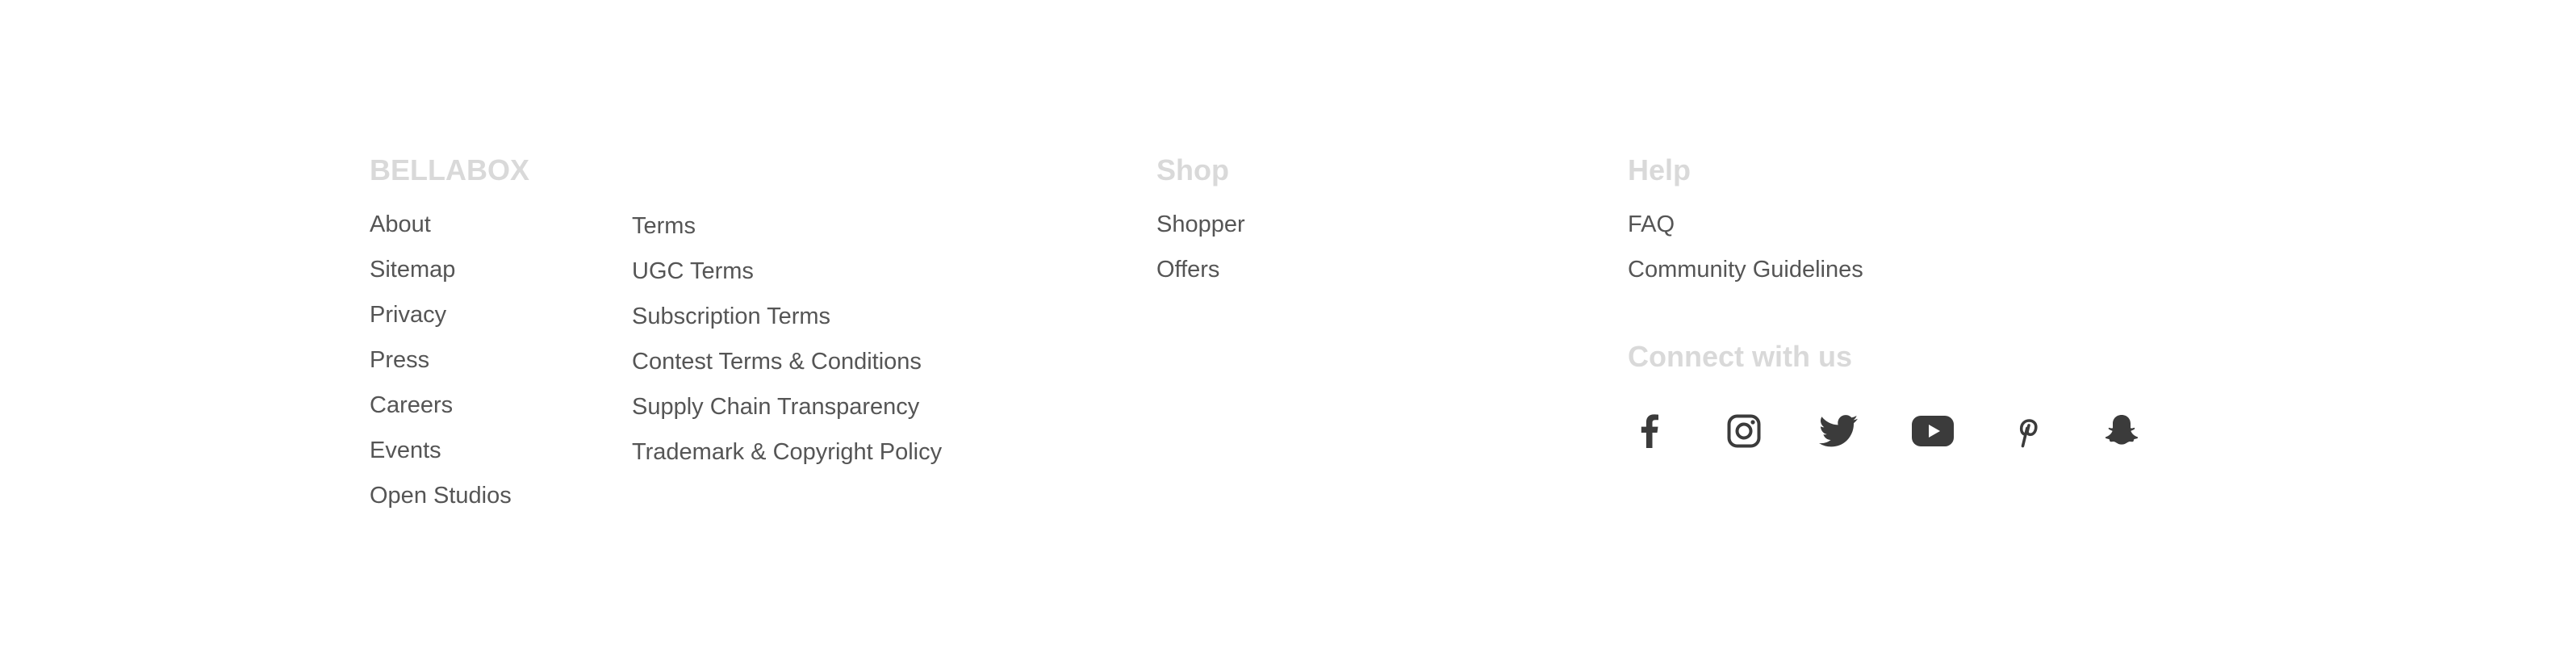 This screenshot has width=2576, height=670. I want to click on list-item: Trademark & Copyright Policy, so click(787, 461).